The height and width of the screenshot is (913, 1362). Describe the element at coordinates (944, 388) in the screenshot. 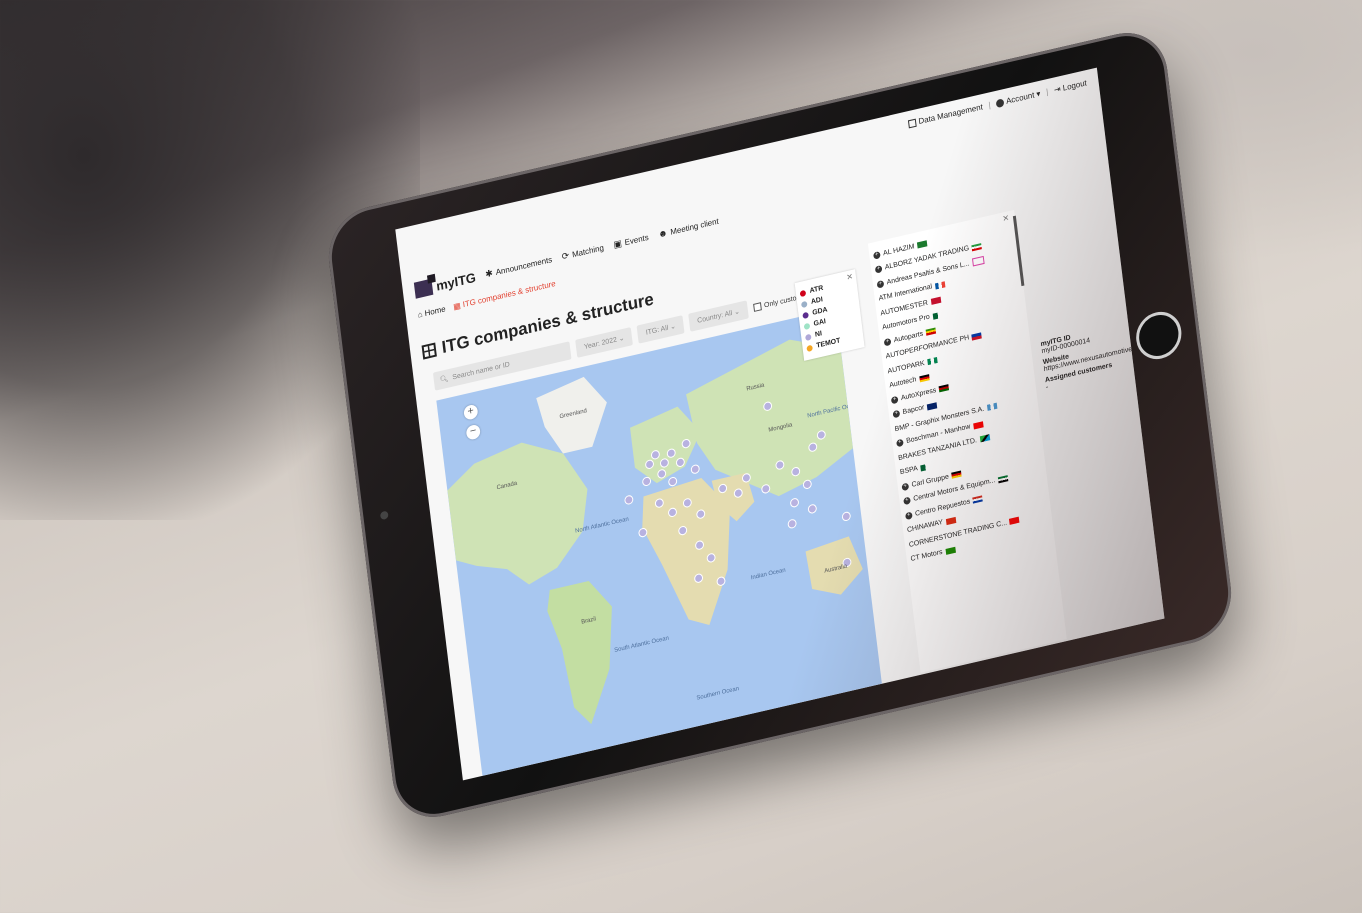

I see `flag-ke-icon` at that location.